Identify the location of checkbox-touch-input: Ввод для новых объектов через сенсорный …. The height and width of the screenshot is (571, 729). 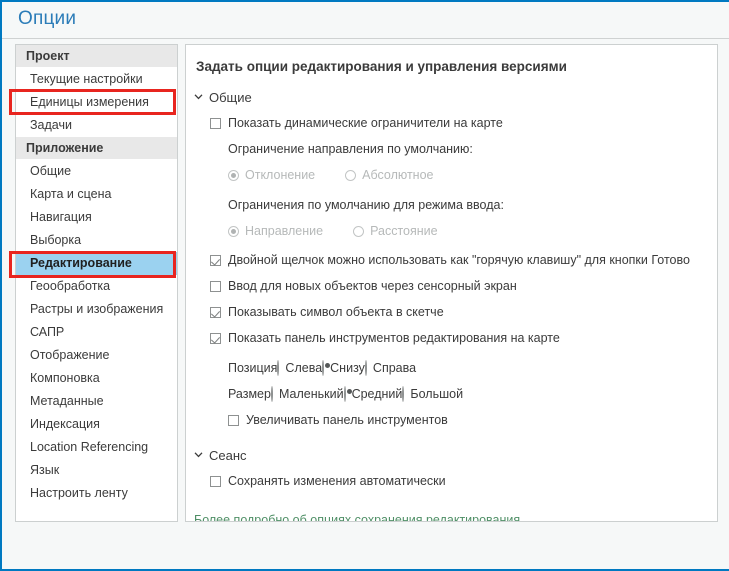
(463, 286).